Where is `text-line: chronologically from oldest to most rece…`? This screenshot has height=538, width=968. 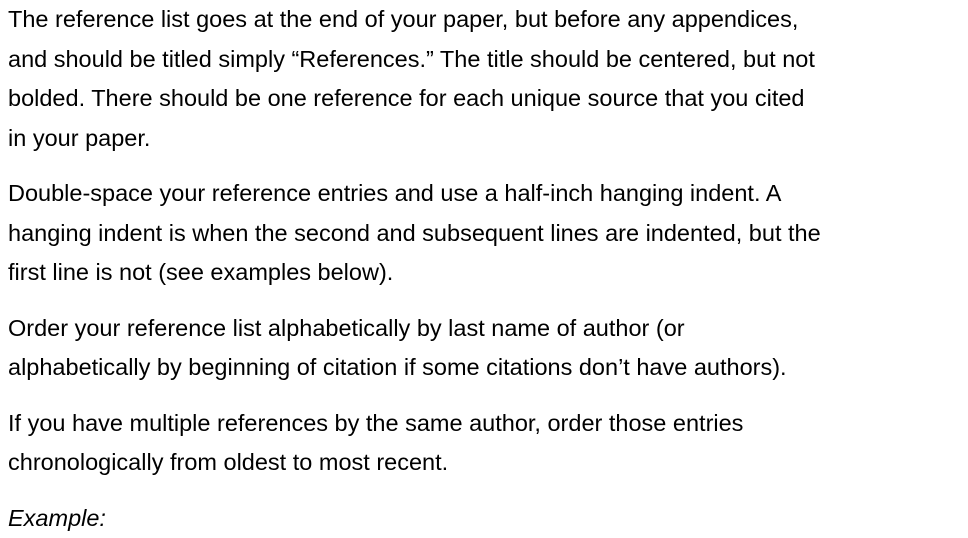
text-line: chronologically from oldest to most rece… is located at coordinates (228, 462).